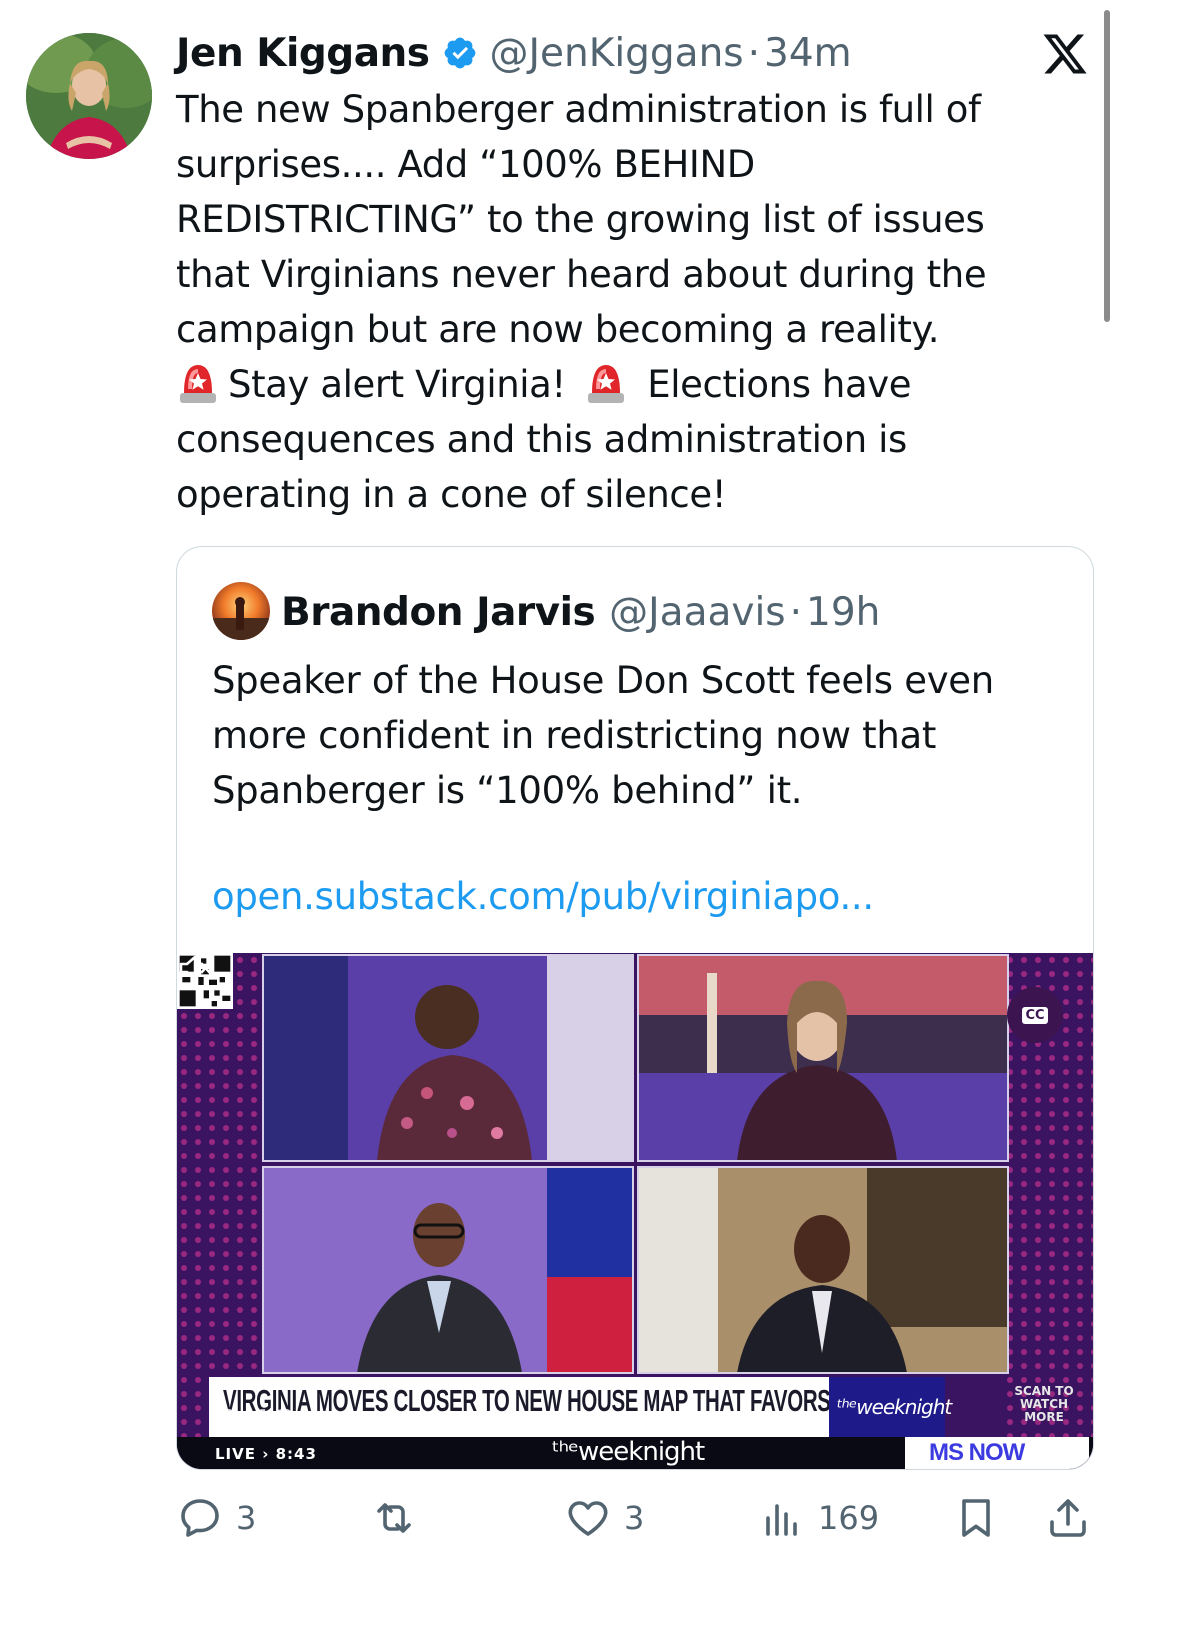  I want to click on share-button, so click(1068, 1518).